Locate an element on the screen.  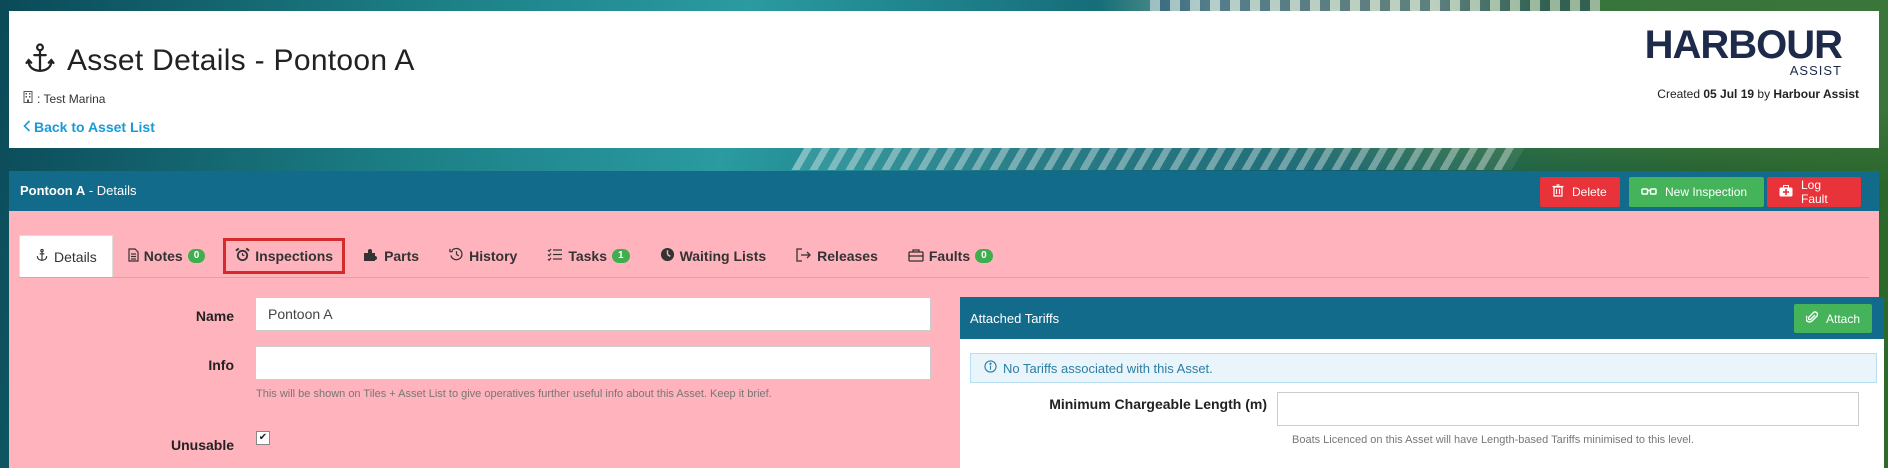
tab-label: Waiting Lists is located at coordinates (723, 256).